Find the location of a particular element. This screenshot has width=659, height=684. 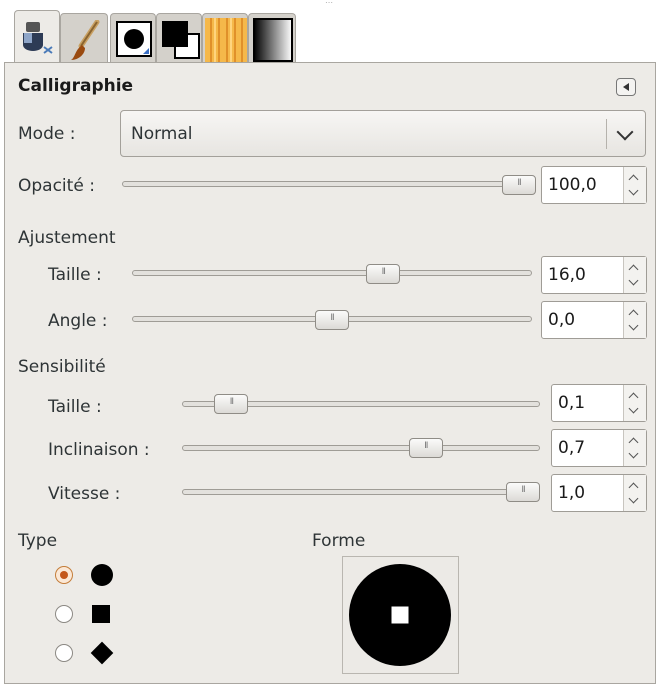

tilt-slider-track is located at coordinates (361, 448).